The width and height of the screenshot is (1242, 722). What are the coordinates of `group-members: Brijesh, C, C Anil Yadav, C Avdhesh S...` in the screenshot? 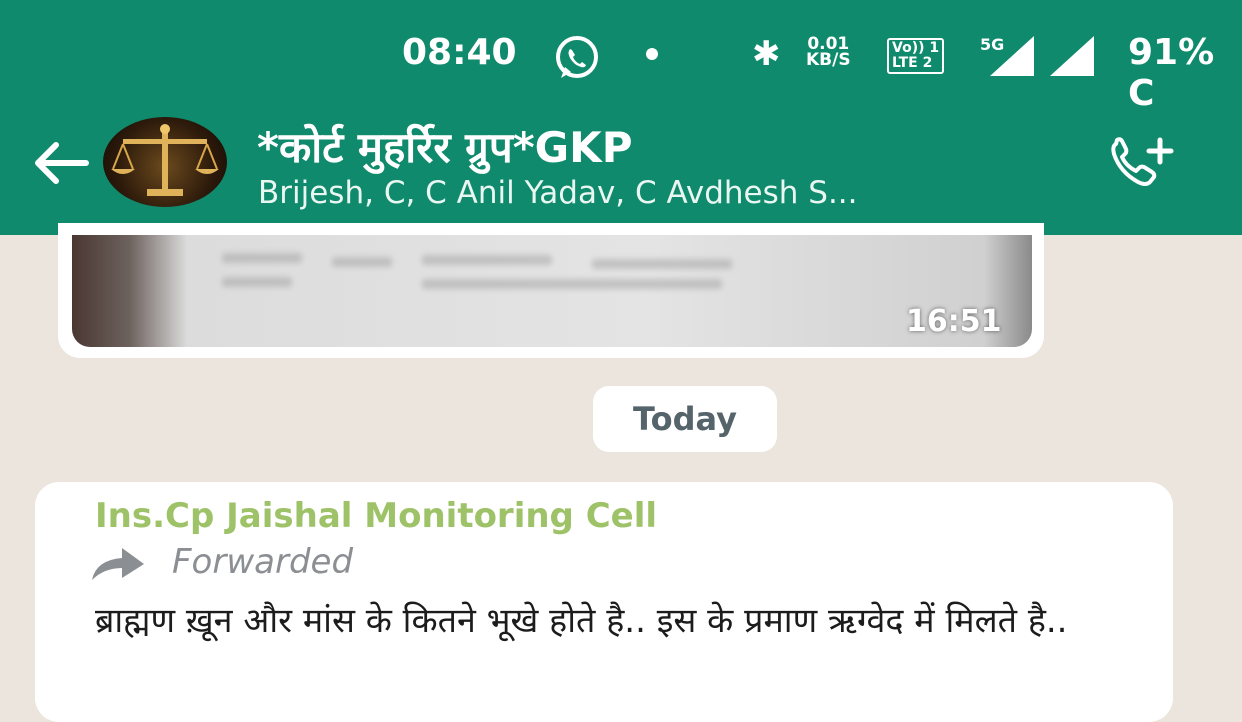 It's located at (558, 193).